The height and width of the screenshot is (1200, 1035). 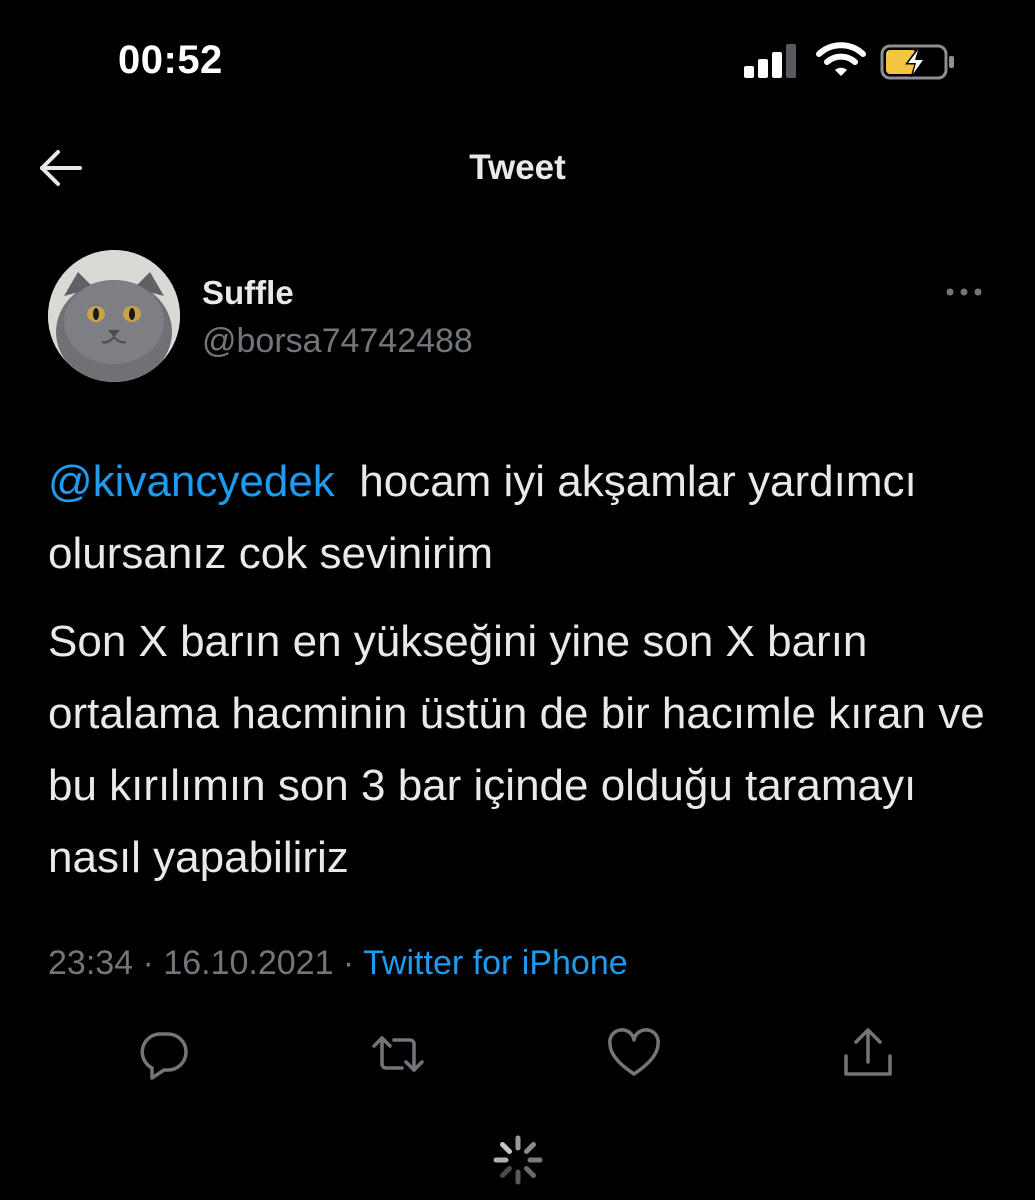 What do you see at coordinates (170, 60) in the screenshot?
I see `status-time: 00:52` at bounding box center [170, 60].